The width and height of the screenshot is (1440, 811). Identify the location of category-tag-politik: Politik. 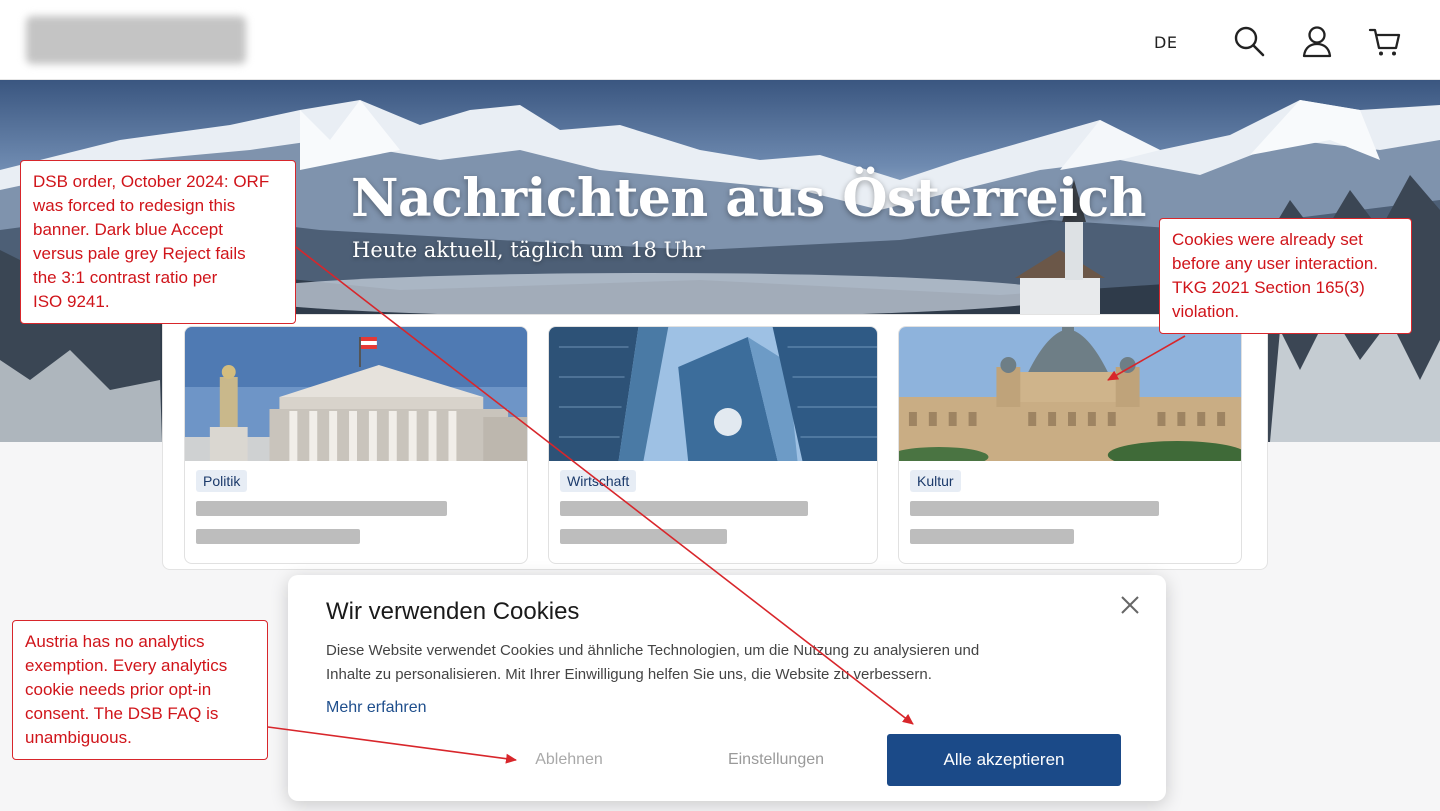
(222, 481).